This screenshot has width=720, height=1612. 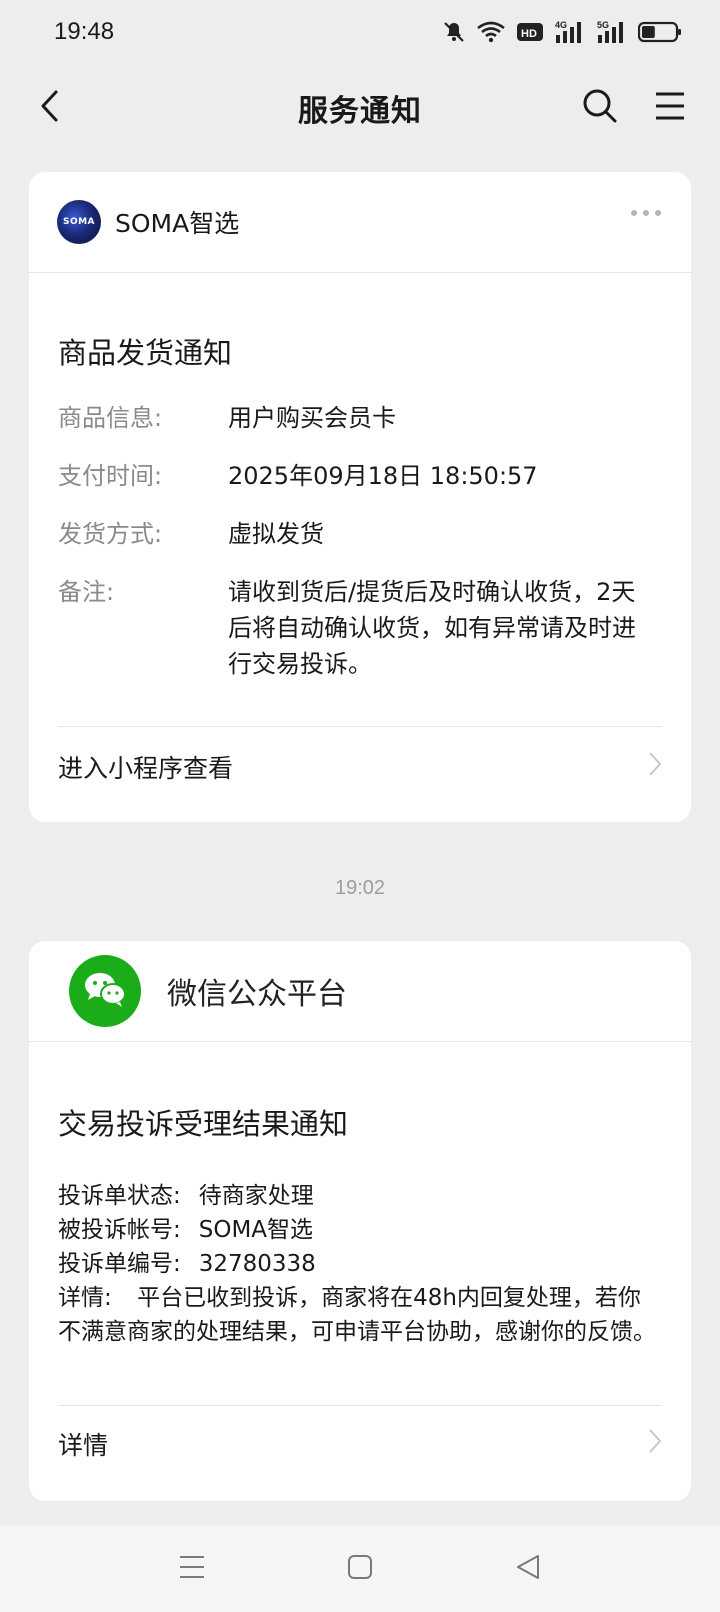 What do you see at coordinates (360, 111) in the screenshot?
I see `page-title: 服务通知` at bounding box center [360, 111].